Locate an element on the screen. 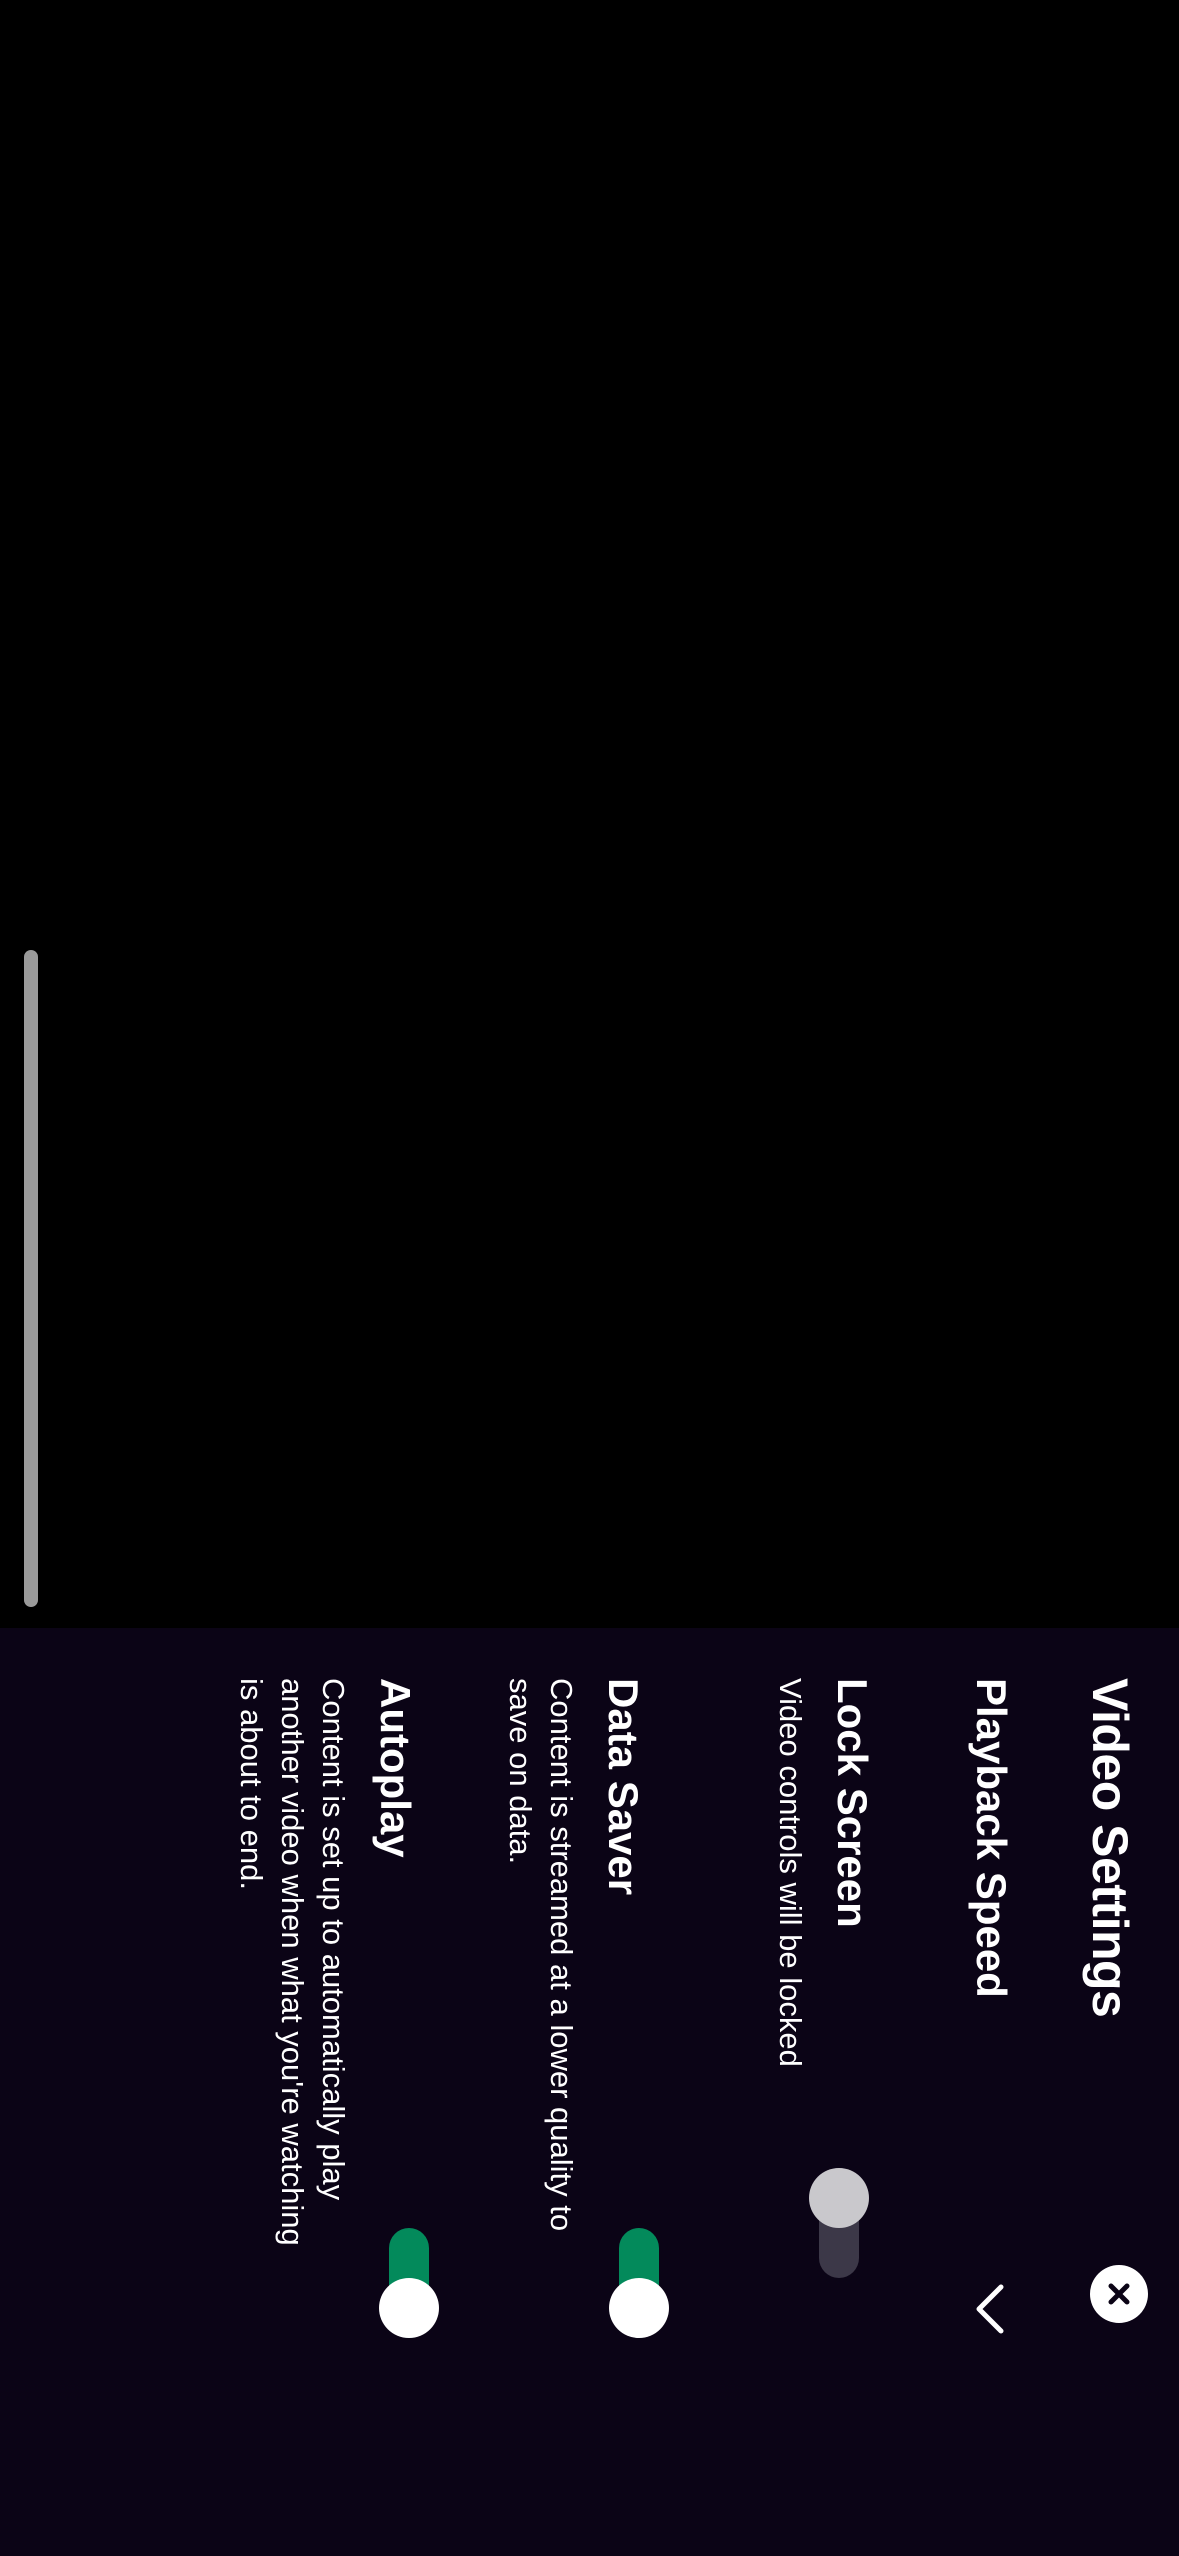 The image size is (1179, 2556). panel-title: Video Settings is located at coordinates (1110, 1848).